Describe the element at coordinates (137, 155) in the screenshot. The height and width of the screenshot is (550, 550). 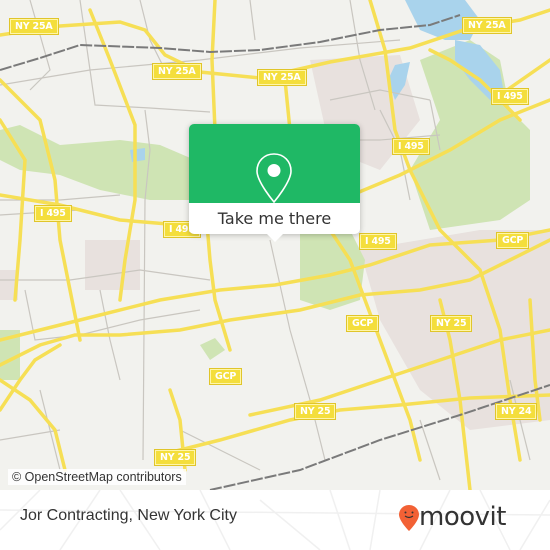
I see `water` at that location.